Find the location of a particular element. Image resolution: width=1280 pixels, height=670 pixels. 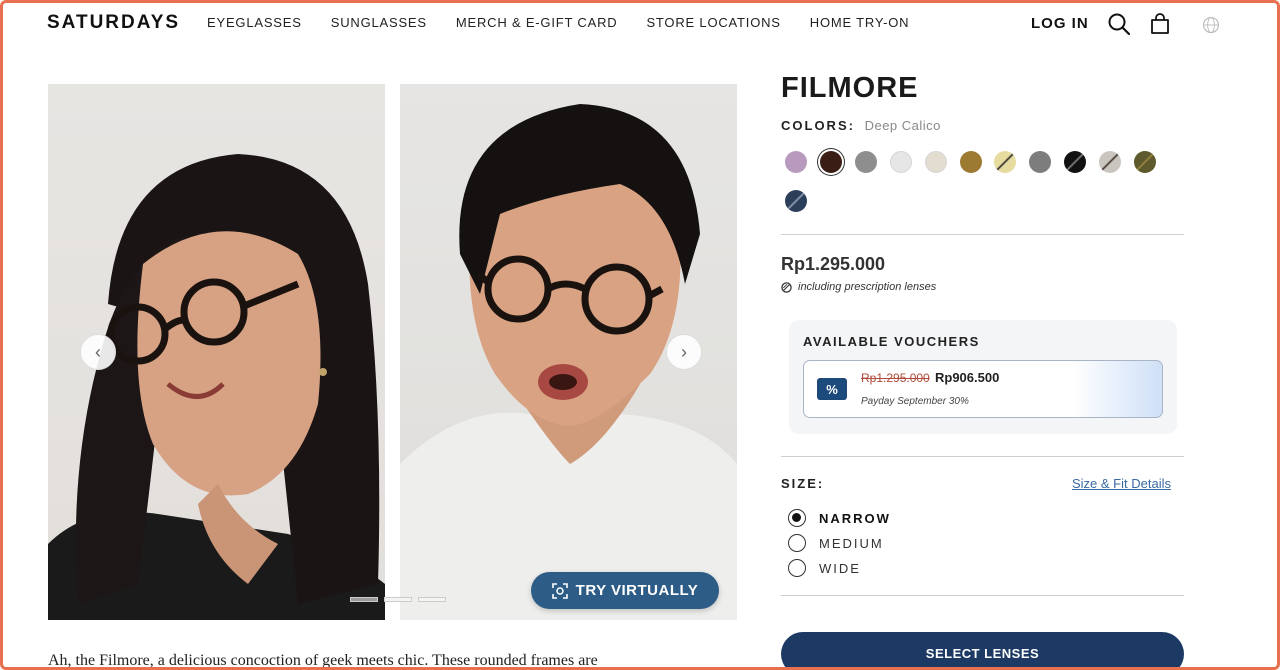

voucher-old-price: Rp1.295.000 is located at coordinates (895, 378).